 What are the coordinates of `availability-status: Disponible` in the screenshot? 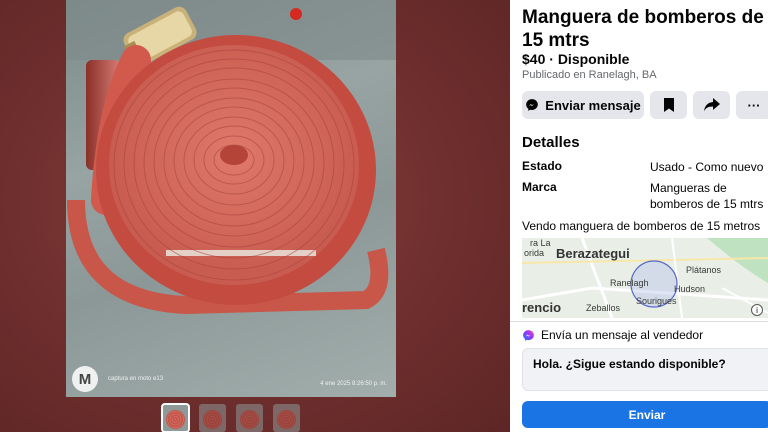 It's located at (593, 59).